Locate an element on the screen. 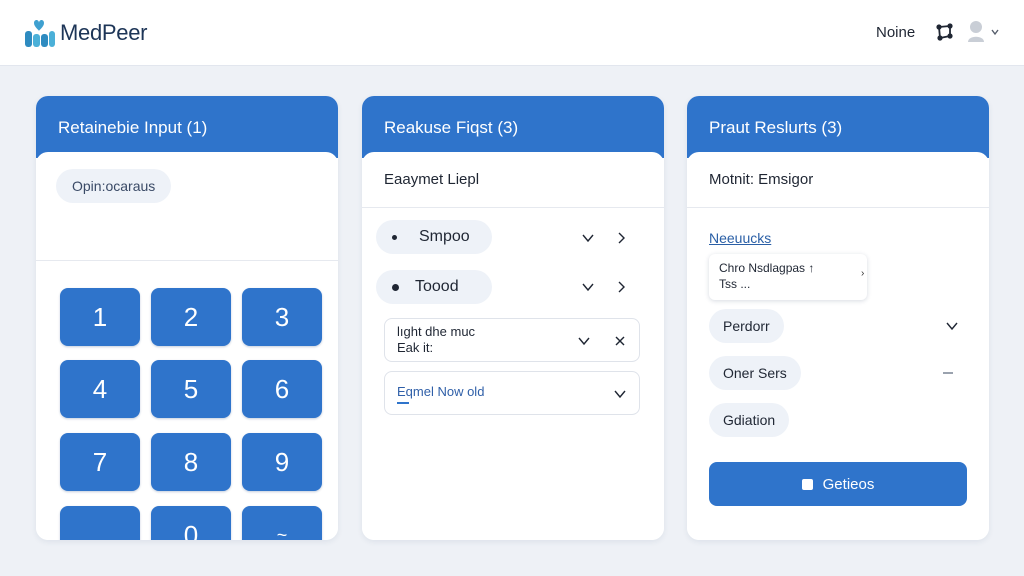 This screenshot has width=1024, height=576. option-pill: Perdorr is located at coordinates (746, 326).